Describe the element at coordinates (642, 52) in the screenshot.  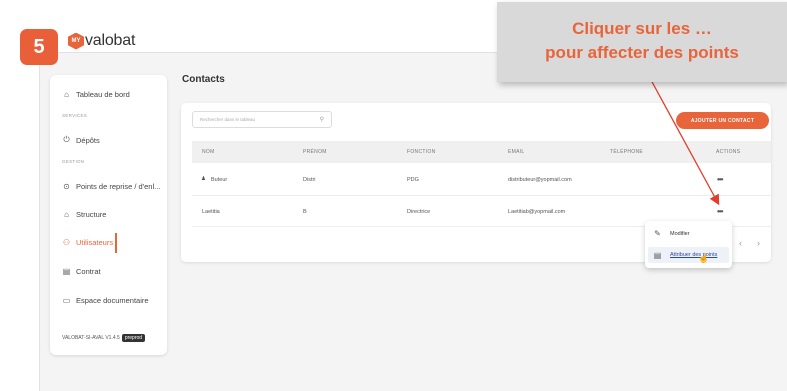
I see `callout-line-2: pour affecter des points` at that location.